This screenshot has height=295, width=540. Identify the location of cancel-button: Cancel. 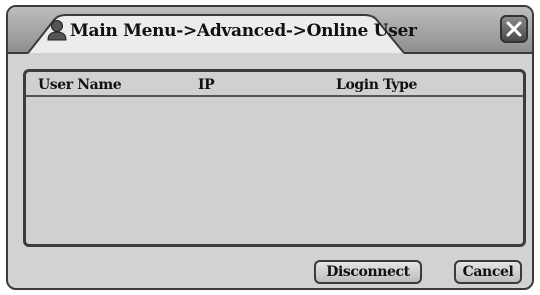
(488, 272).